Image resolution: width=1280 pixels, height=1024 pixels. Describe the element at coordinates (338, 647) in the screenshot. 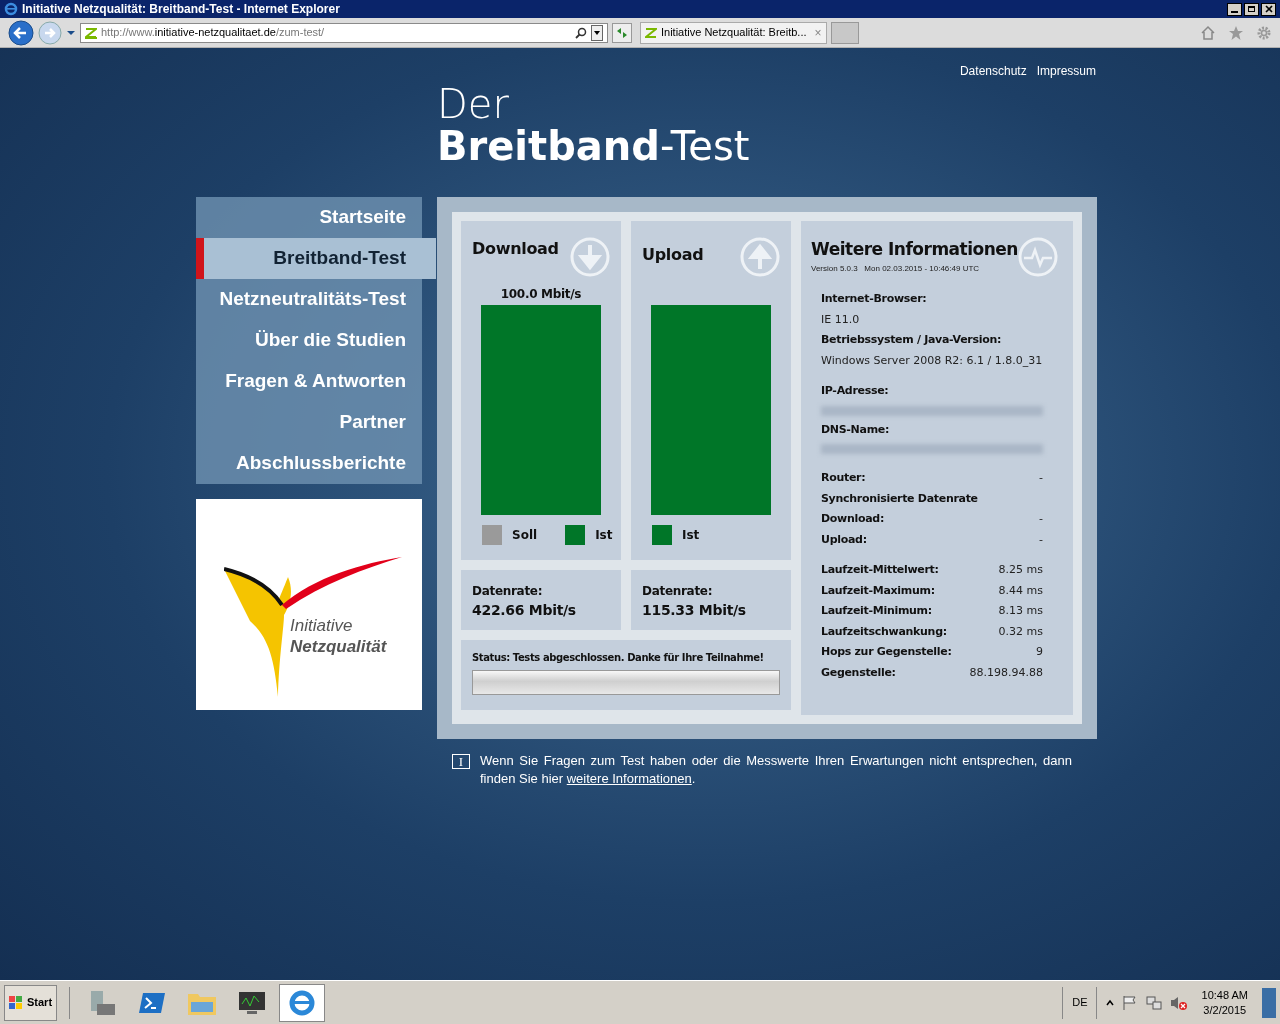

I see `logo-text: Netzqualität` at that location.